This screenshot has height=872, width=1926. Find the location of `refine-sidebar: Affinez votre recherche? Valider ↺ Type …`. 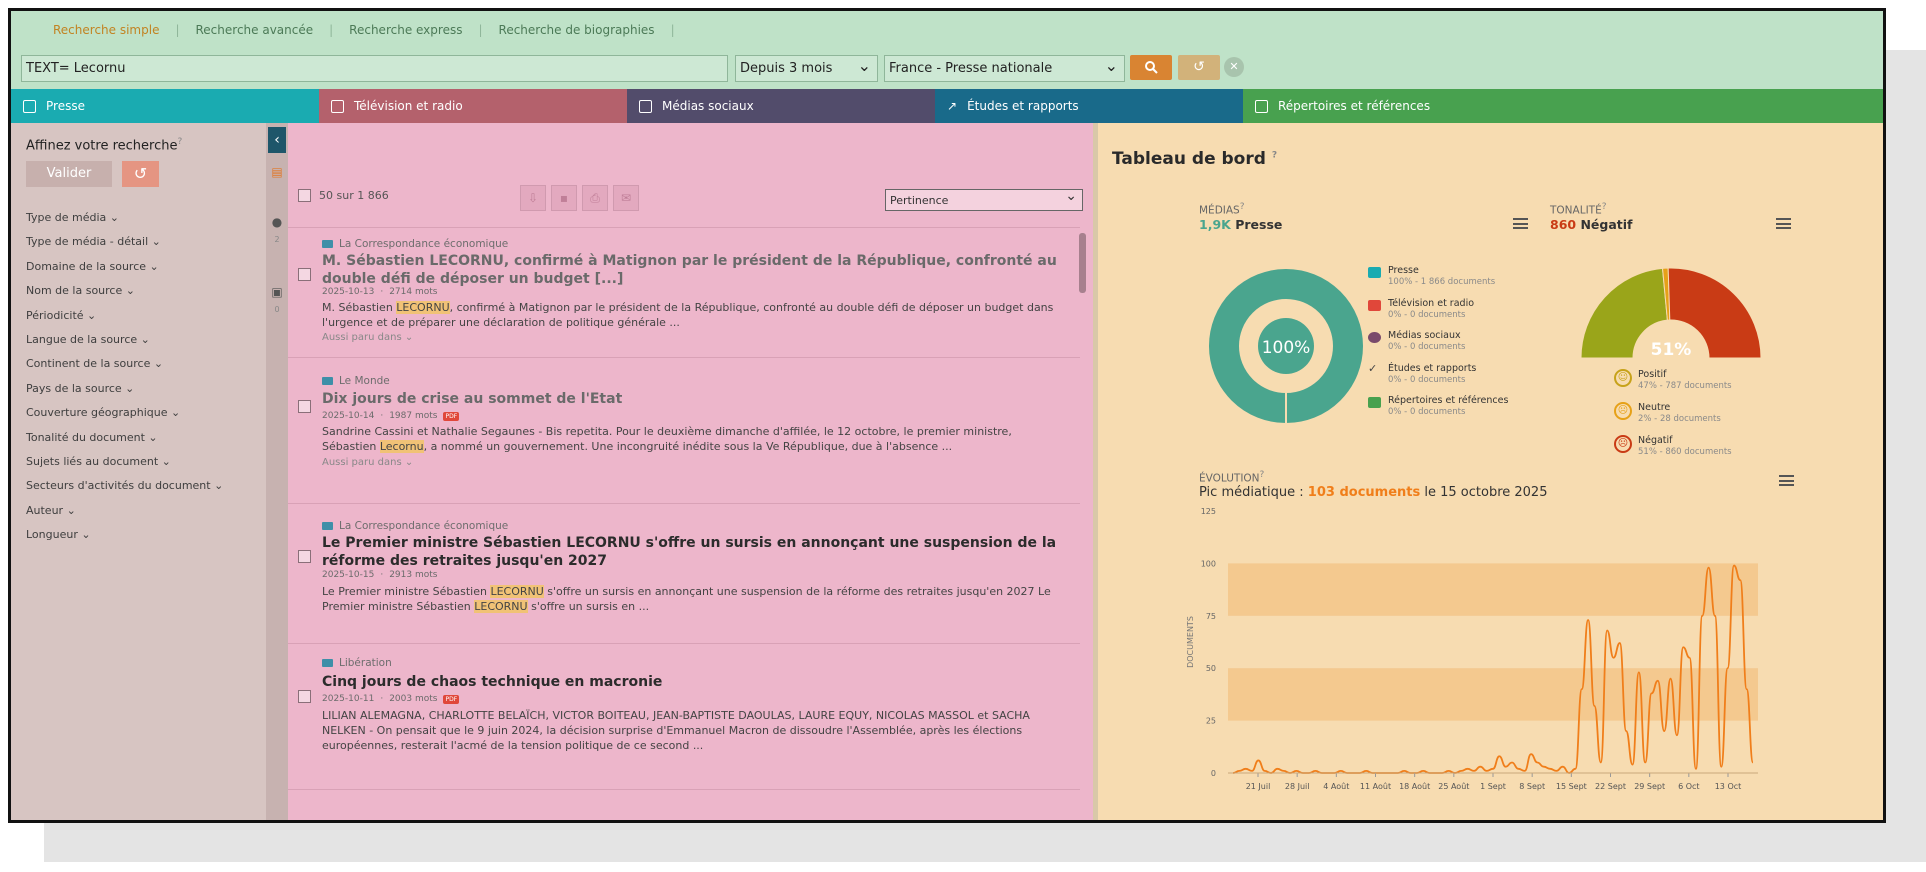

refine-sidebar: Affinez votre recherche? Valider ↺ Type … is located at coordinates (138, 471).